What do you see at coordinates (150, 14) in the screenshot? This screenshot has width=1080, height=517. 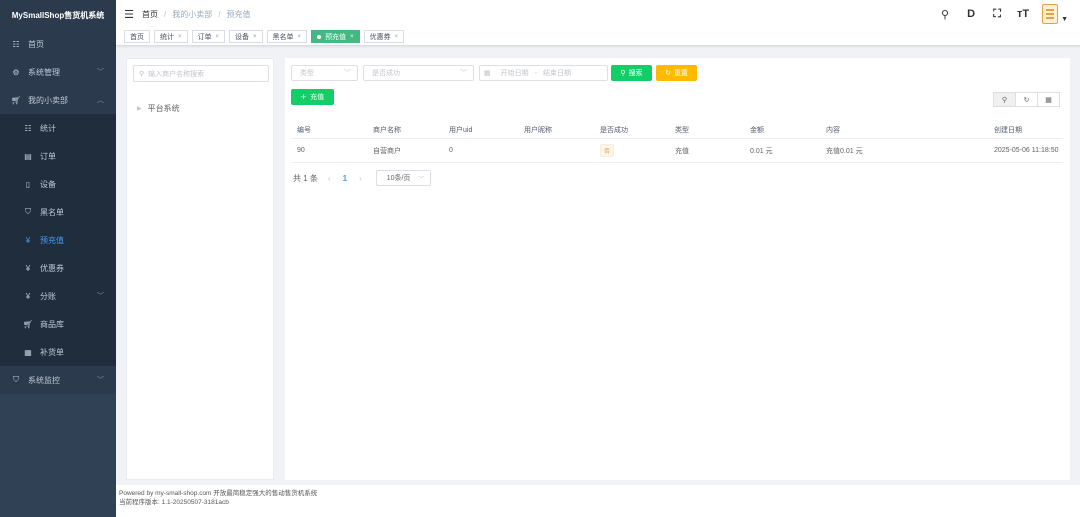 I see `breadcrumb-home: 首页` at bounding box center [150, 14].